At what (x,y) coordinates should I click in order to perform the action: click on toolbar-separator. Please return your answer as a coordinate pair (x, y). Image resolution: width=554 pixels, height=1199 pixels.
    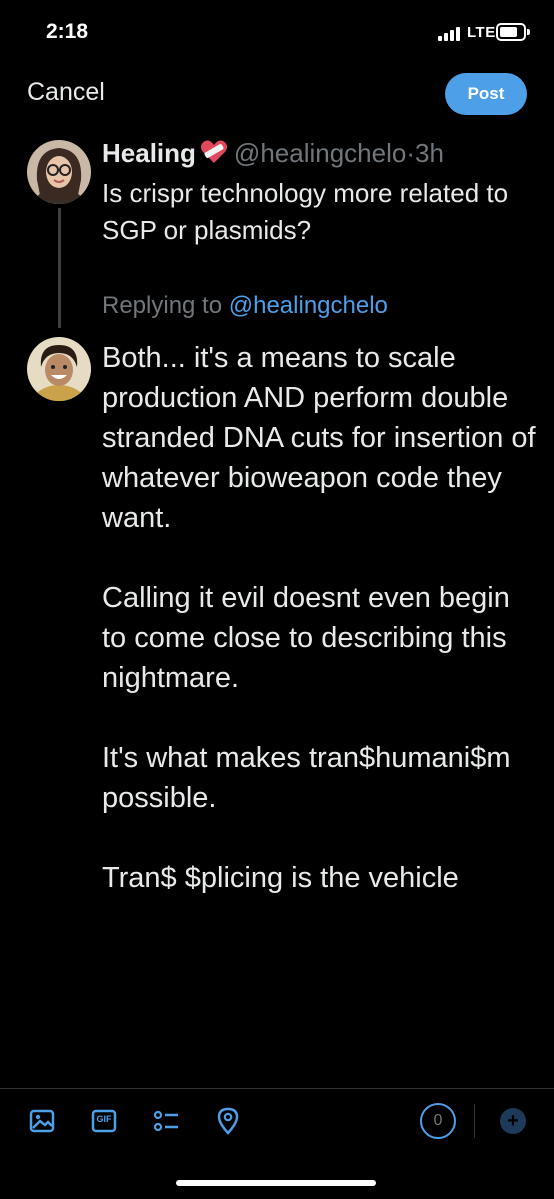
    Looking at the image, I should click on (474, 1121).